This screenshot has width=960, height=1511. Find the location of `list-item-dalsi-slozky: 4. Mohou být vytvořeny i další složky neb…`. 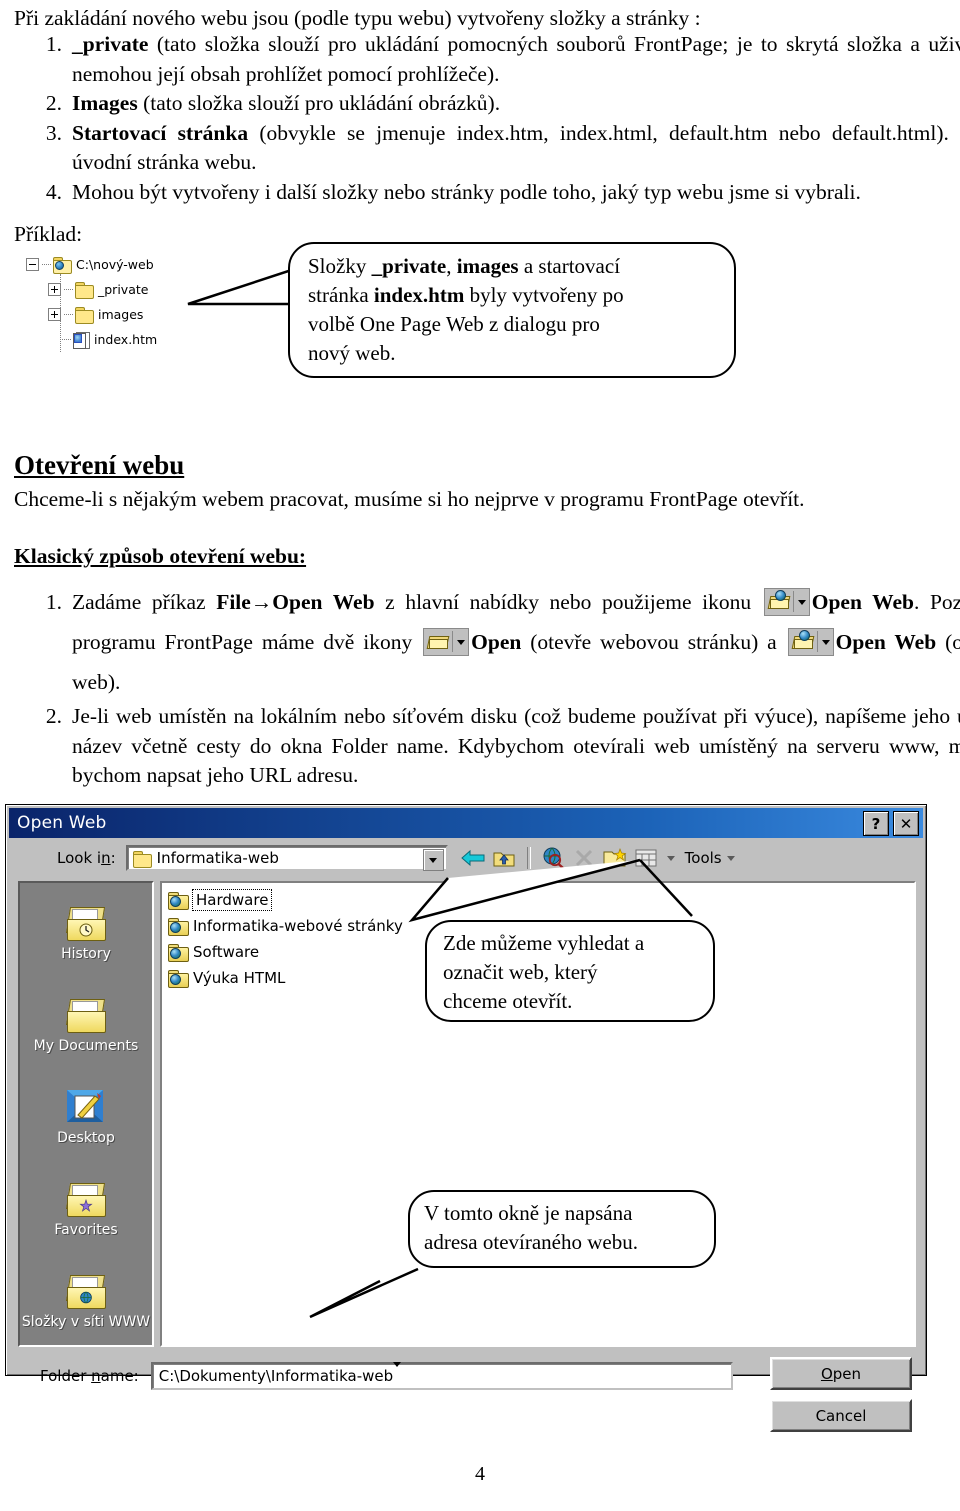

list-item-dalsi-slozky: 4. Mohou být vytvořeny i další složky neb… is located at coordinates (503, 193).